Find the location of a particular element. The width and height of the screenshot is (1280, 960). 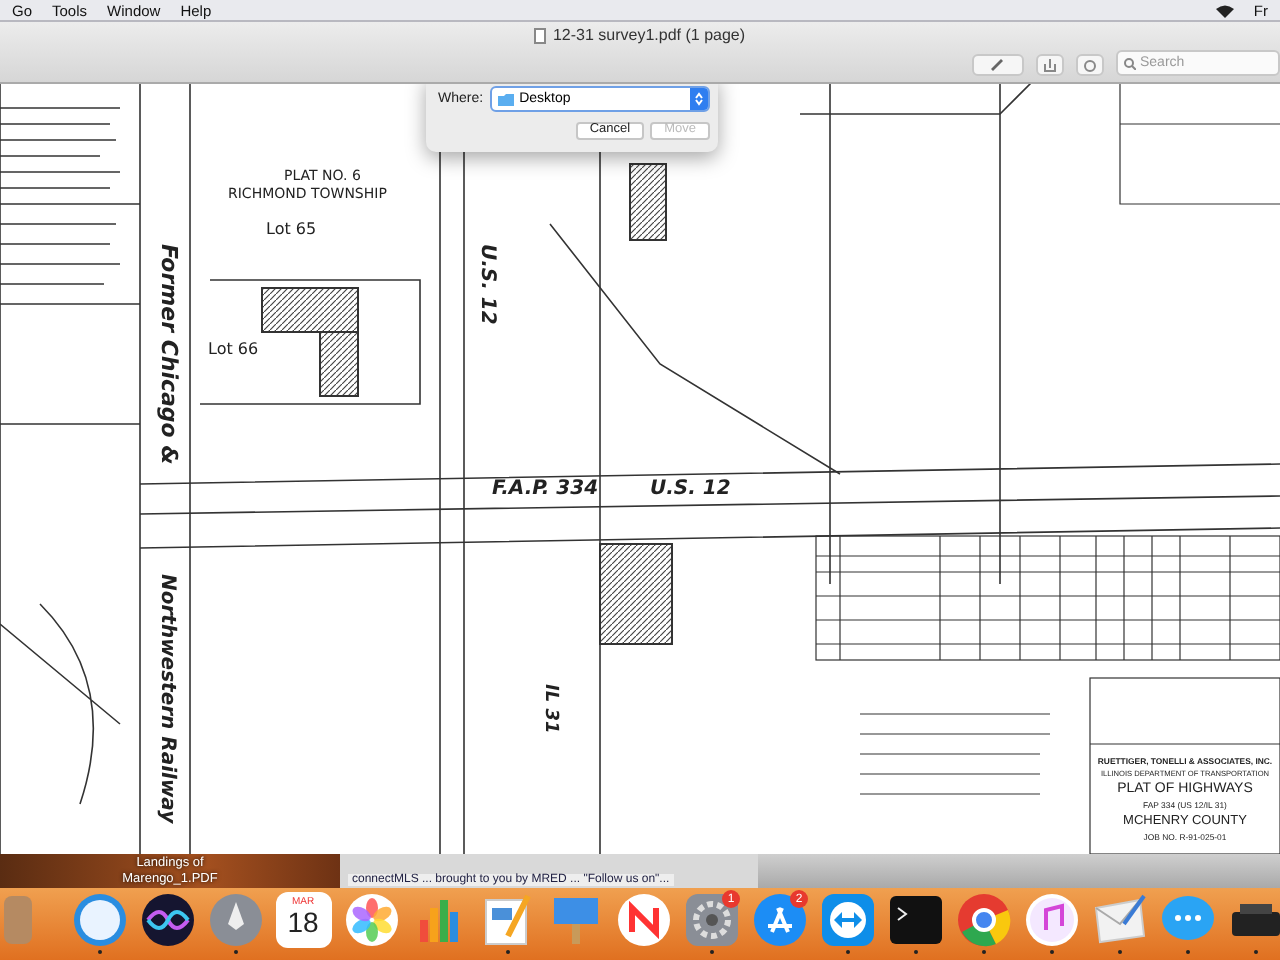

railway-label: Northwestern Railway is located at coordinates (167, 699).